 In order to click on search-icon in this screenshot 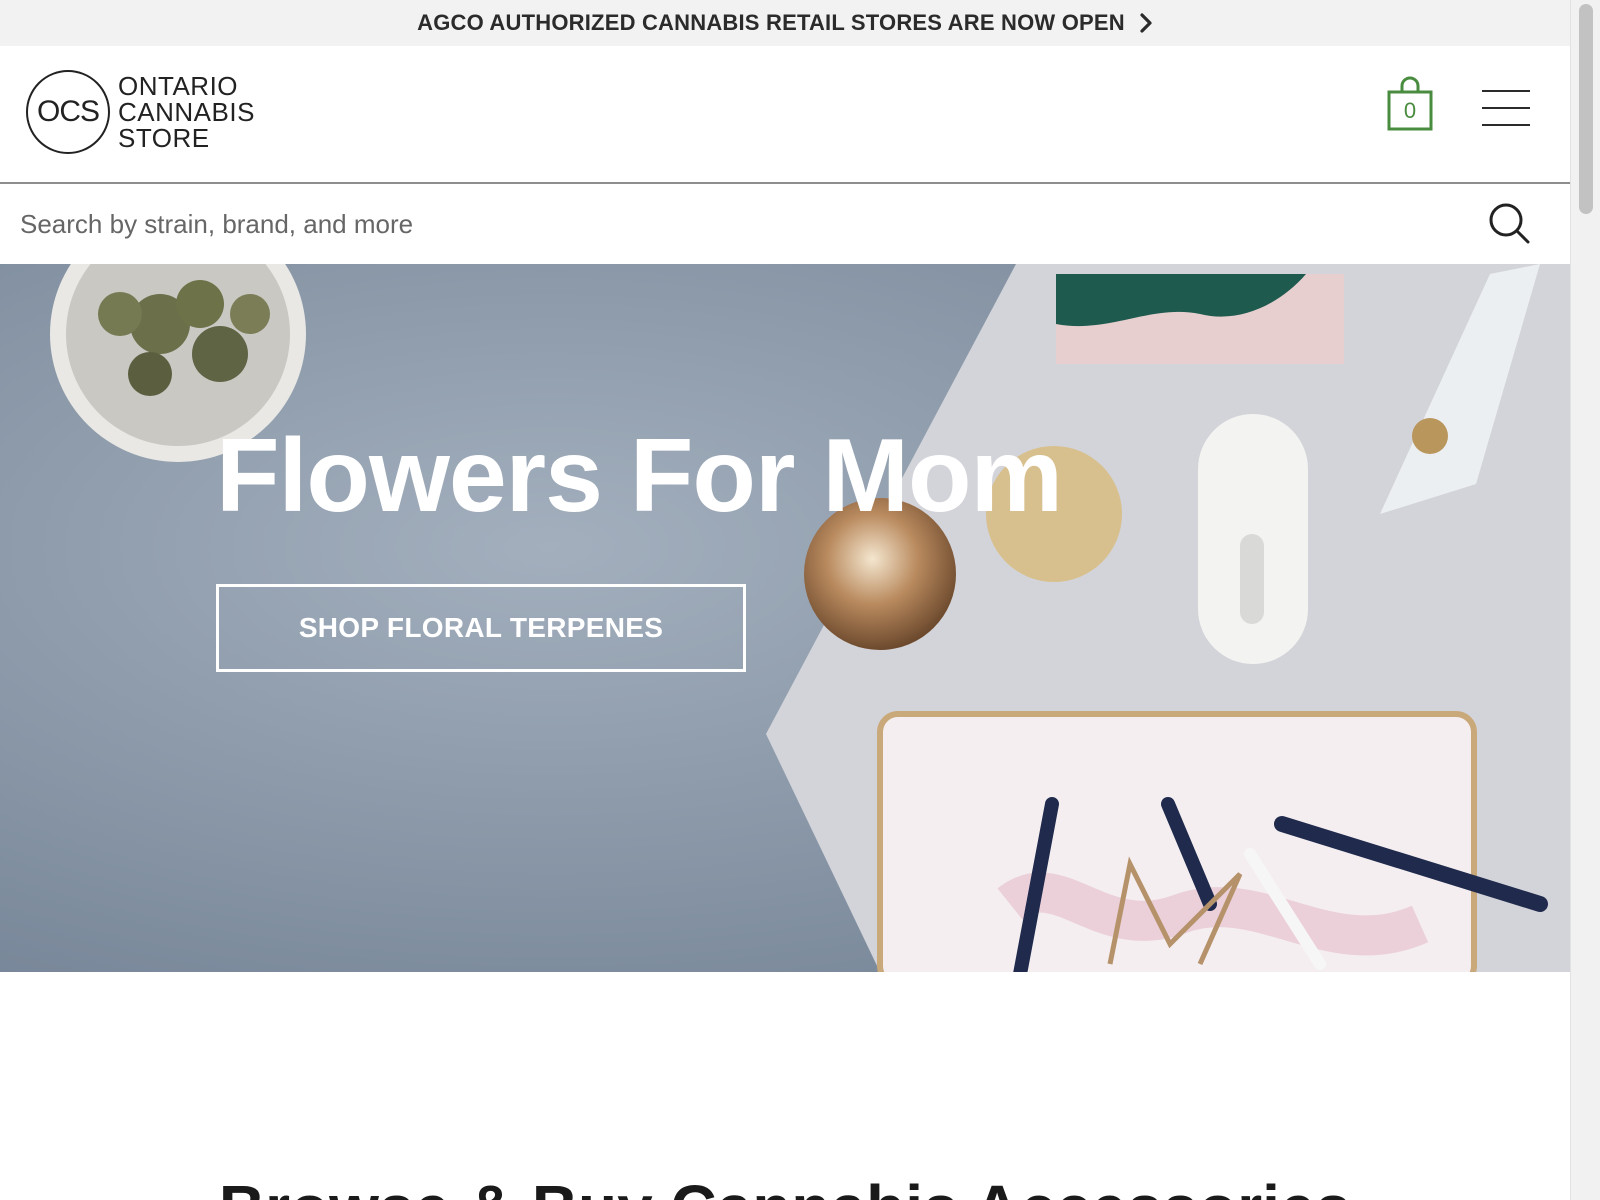, I will do `click(1509, 223)`.